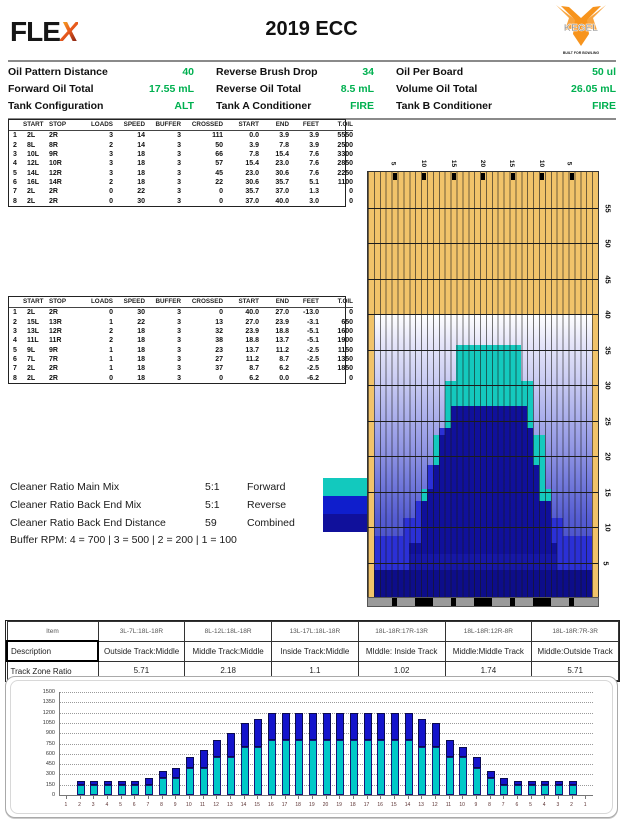  What do you see at coordinates (264, 106) in the screenshot?
I see `summary-label: Tank A Conditioner` at bounding box center [264, 106].